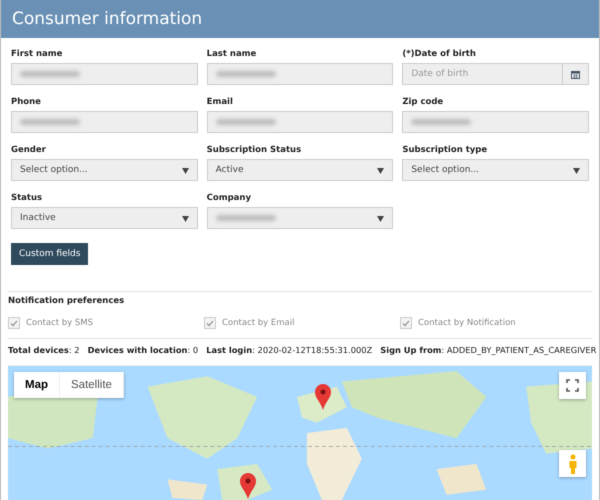 Image resolution: width=600 pixels, height=500 pixels. Describe the element at coordinates (300, 218) in the screenshot. I see `select-dropdown` at that location.